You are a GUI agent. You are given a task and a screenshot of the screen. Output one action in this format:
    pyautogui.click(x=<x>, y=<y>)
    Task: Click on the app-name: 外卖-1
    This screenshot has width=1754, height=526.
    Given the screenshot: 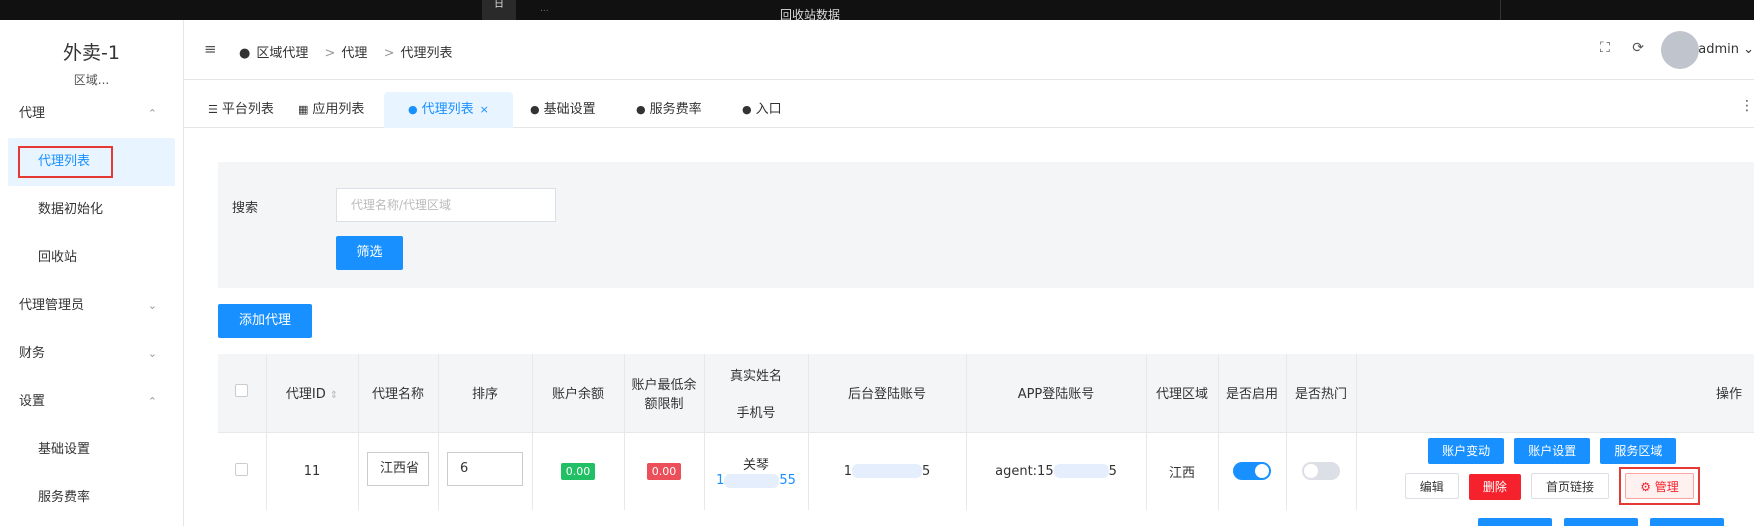 What is the action you would take?
    pyautogui.click(x=91, y=53)
    